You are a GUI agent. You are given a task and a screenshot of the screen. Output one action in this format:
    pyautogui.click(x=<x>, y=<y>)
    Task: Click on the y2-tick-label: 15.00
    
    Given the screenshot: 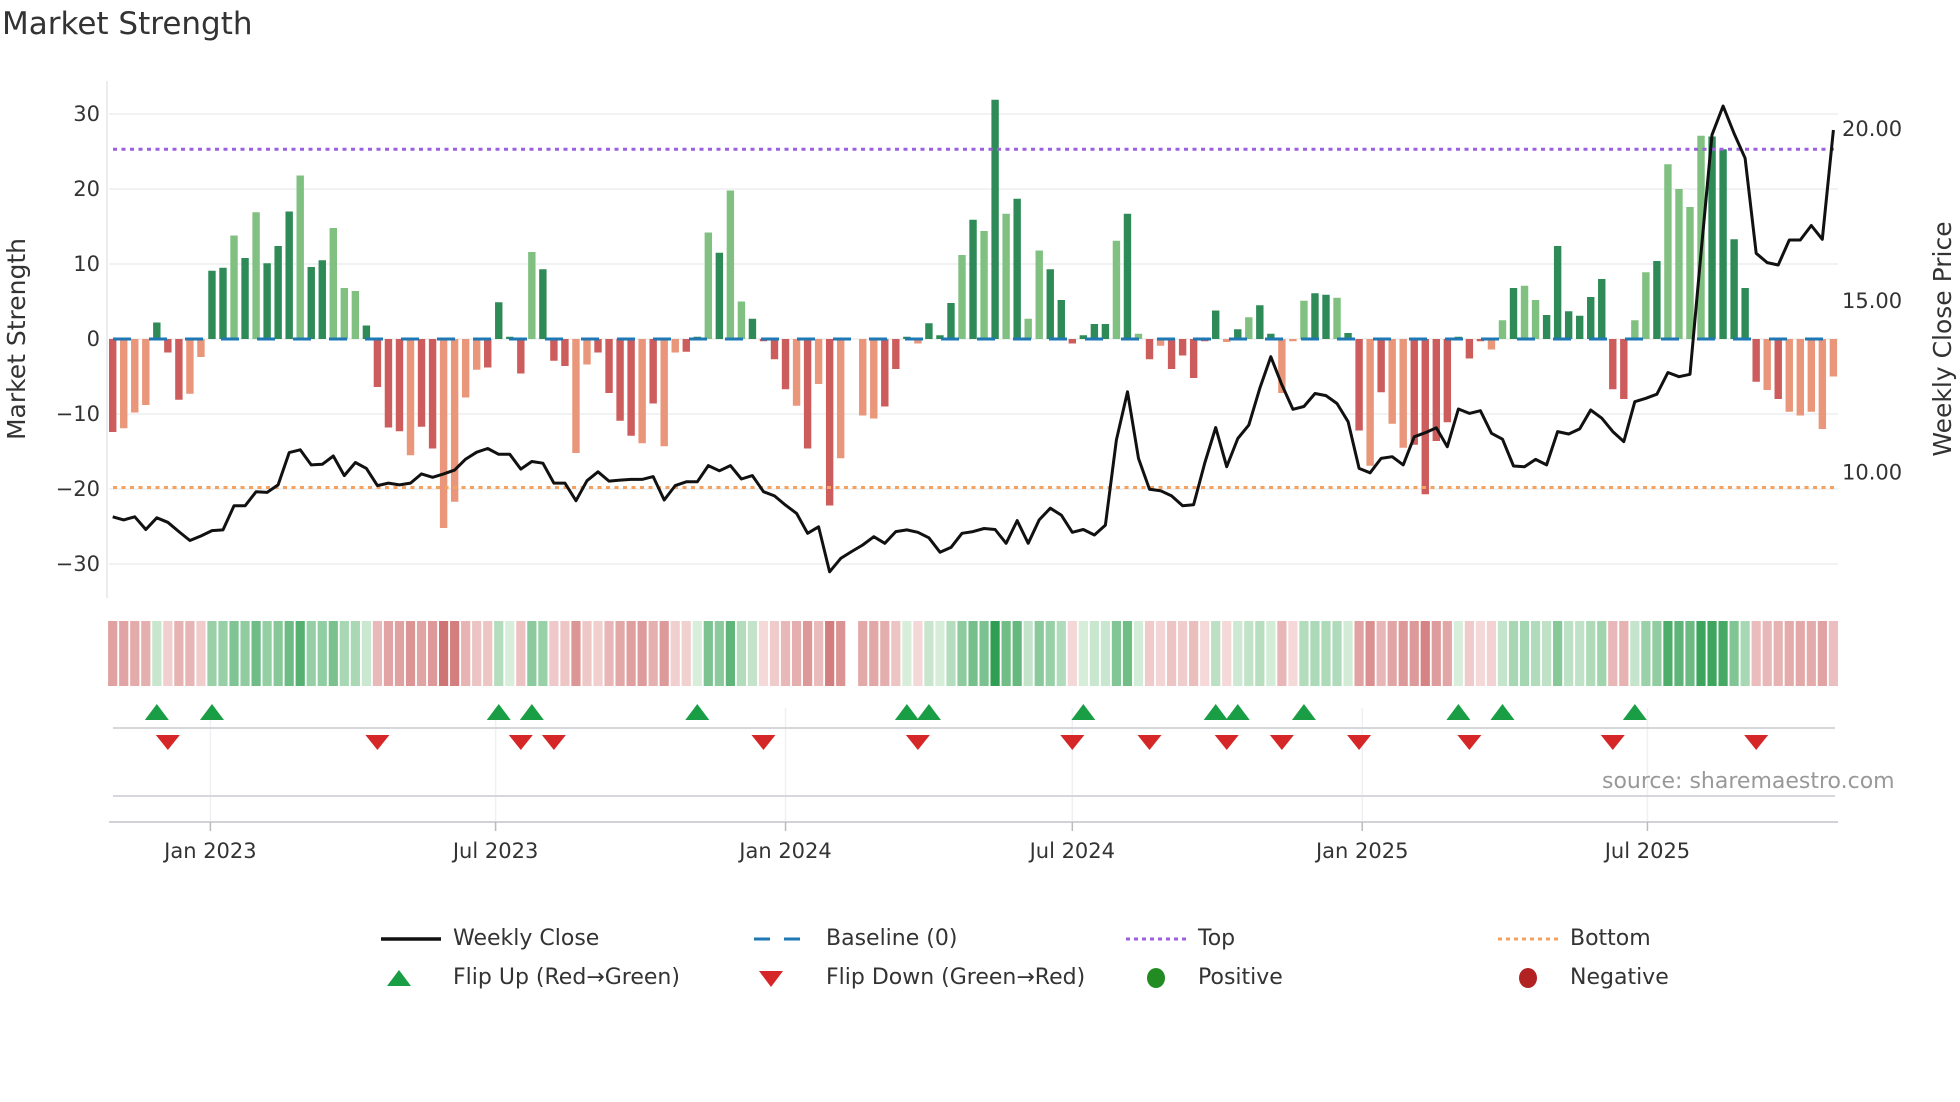 What is the action you would take?
    pyautogui.click(x=1872, y=301)
    